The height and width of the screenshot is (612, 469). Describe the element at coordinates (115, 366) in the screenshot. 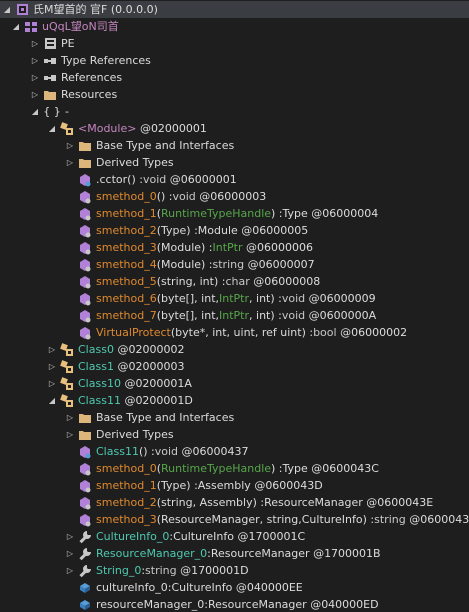

I see `tree-node-class: ▷ Class1 @02000003` at that location.